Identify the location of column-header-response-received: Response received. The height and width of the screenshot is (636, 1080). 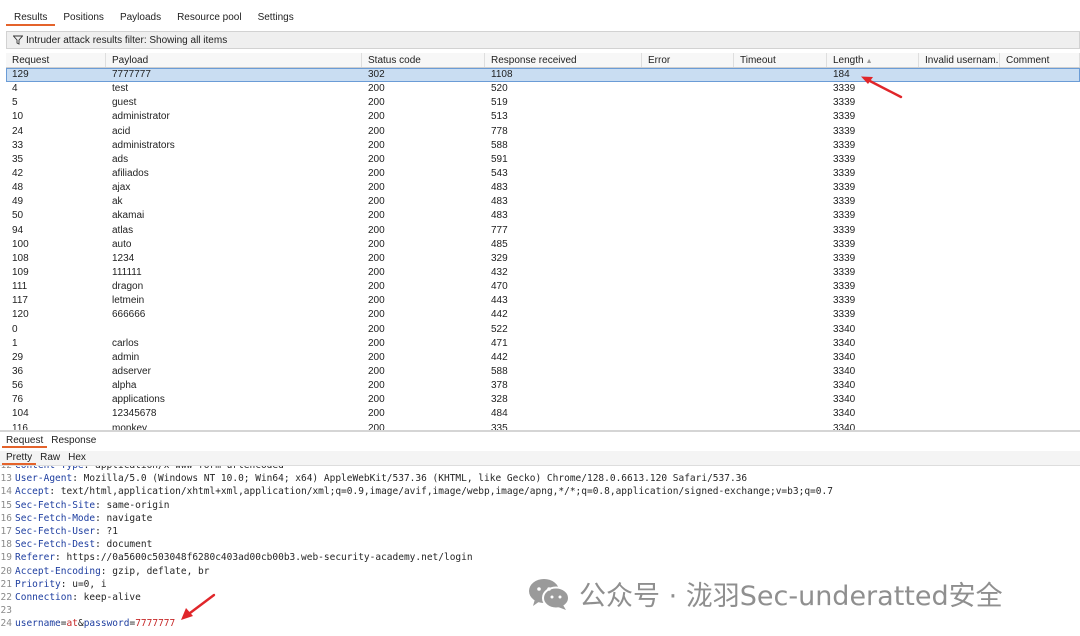
(563, 60).